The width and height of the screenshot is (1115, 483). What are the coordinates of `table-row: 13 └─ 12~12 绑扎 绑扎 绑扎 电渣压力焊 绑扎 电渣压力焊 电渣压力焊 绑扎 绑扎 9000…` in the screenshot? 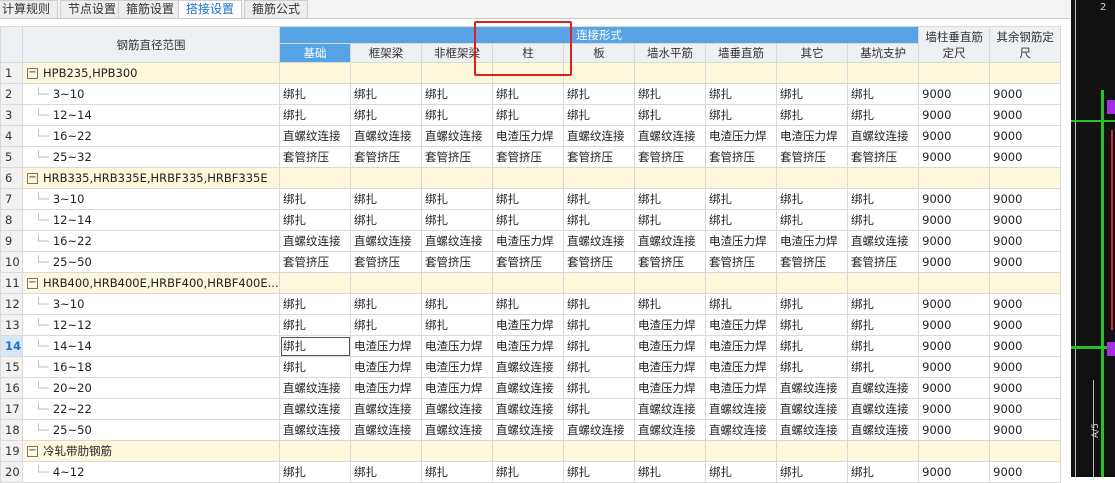 It's located at (531, 325).